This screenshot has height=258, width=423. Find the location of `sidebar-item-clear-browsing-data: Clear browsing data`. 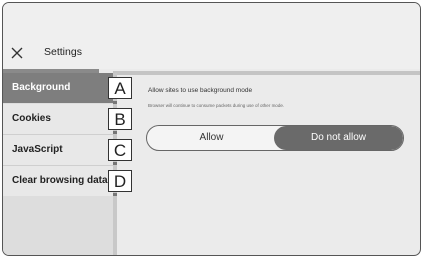

sidebar-item-clear-browsing-data: Clear browsing data is located at coordinates (58, 181).